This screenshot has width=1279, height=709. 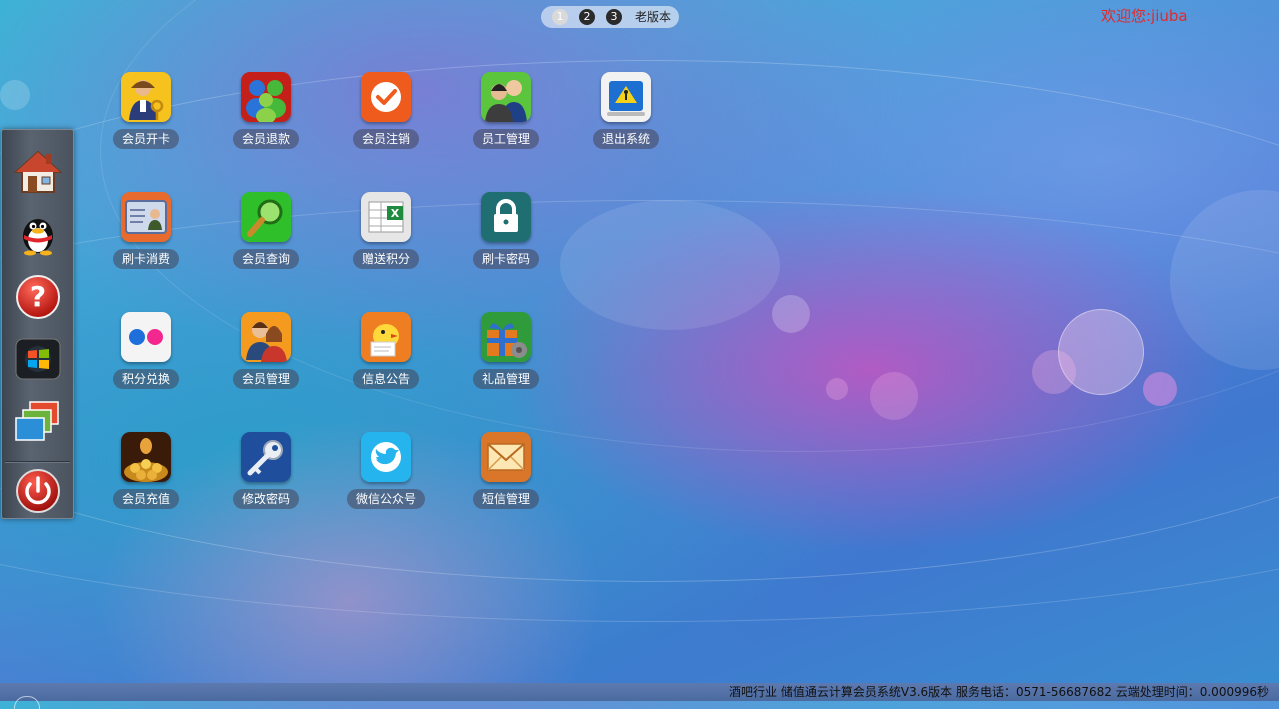 What do you see at coordinates (506, 139) in the screenshot?
I see `app-label: 员工管理` at bounding box center [506, 139].